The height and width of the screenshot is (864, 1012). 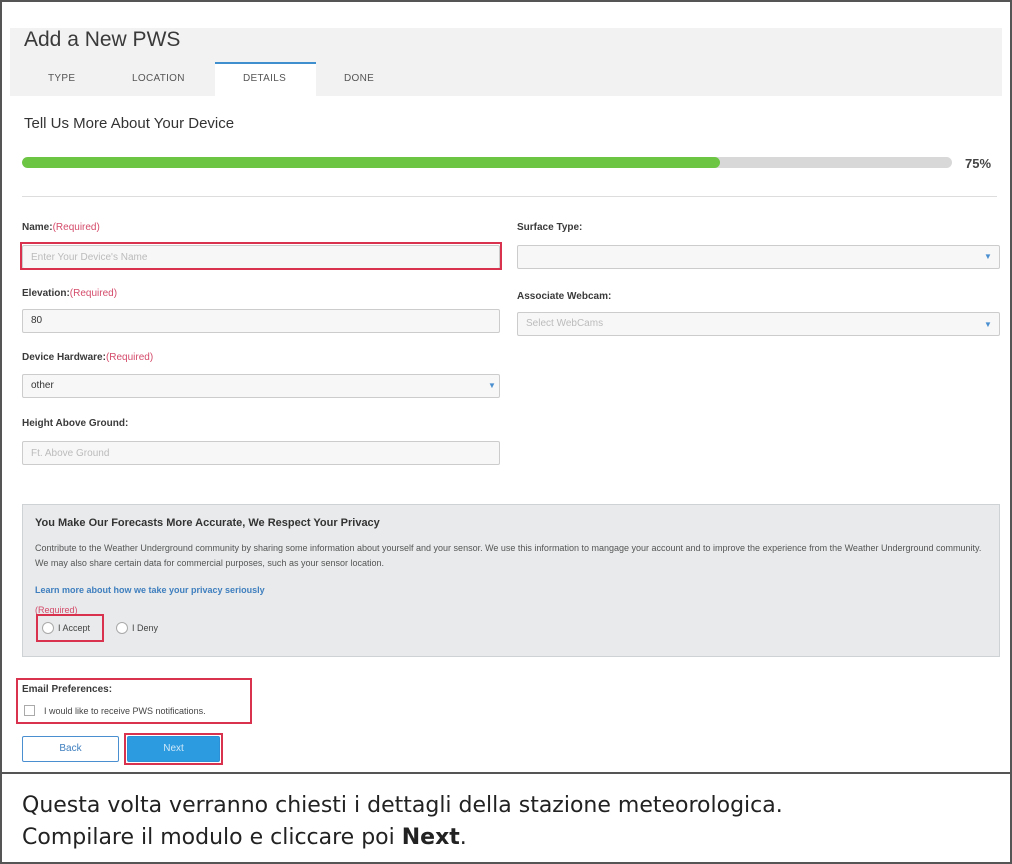 What do you see at coordinates (244, 837) in the screenshot?
I see `caption-line-2: Compilare il modulo e cliccare poi Next.` at bounding box center [244, 837].